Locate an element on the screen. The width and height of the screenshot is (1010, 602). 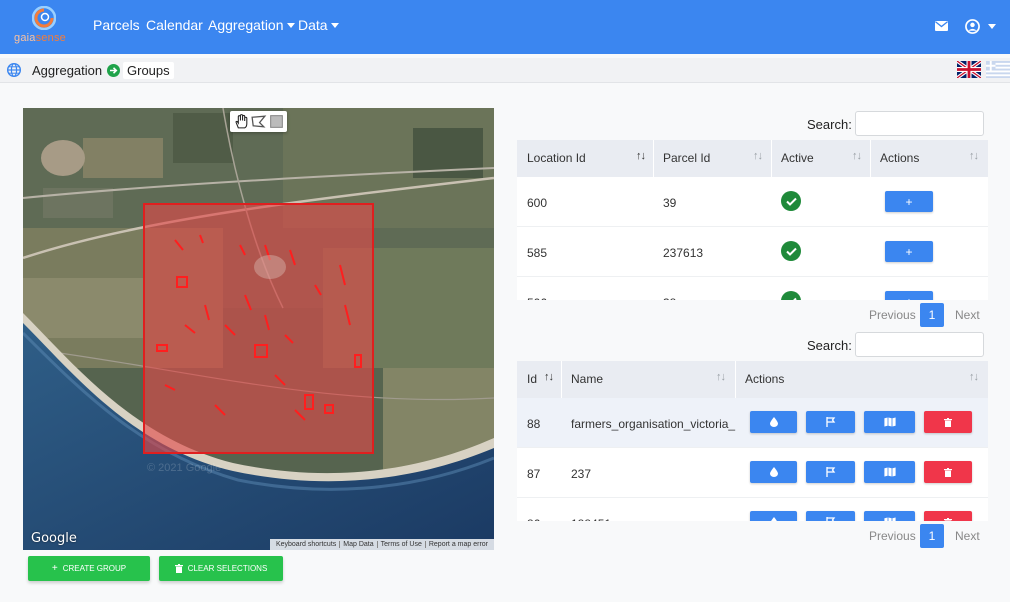
keyboard-shortcuts-link: Keyboard shortcuts is located at coordinates (306, 544).